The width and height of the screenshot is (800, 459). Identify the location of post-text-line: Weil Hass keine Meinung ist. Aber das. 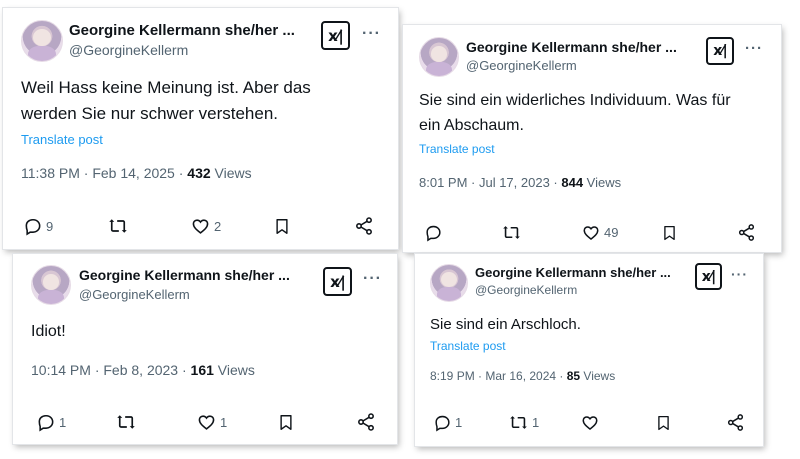
(166, 87).